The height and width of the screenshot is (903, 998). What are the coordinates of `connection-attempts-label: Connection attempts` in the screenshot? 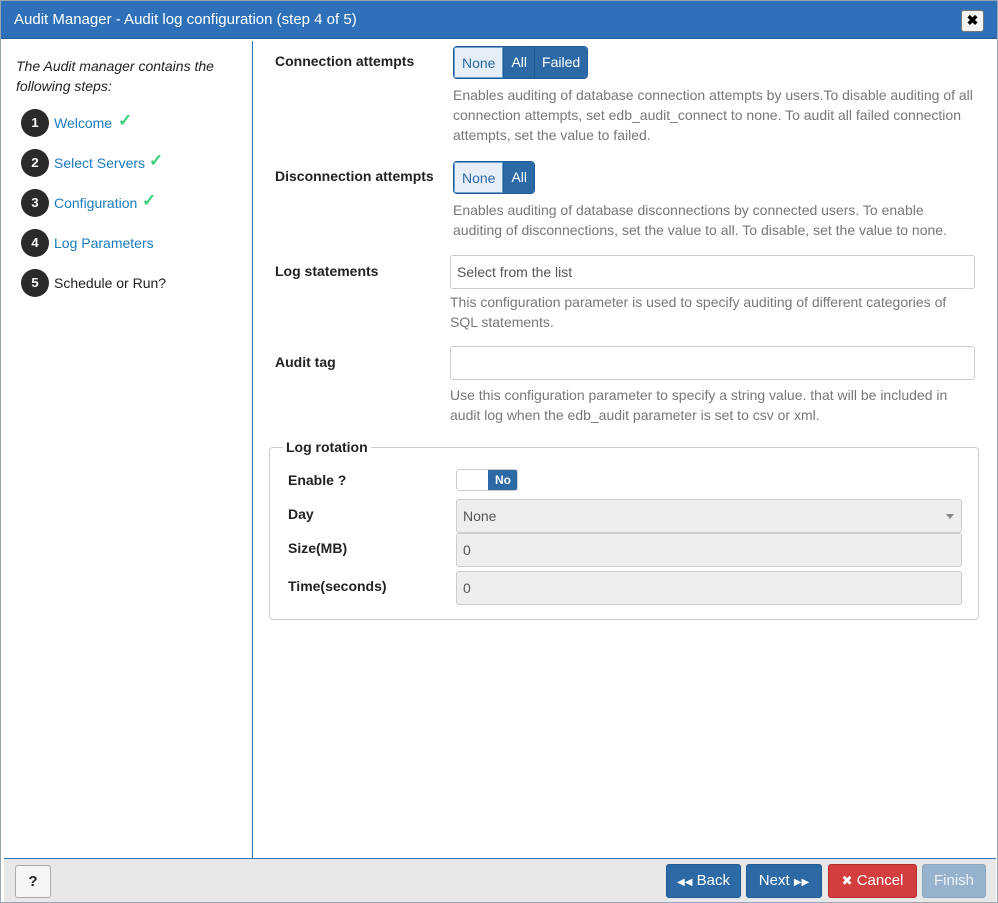 It's located at (345, 61).